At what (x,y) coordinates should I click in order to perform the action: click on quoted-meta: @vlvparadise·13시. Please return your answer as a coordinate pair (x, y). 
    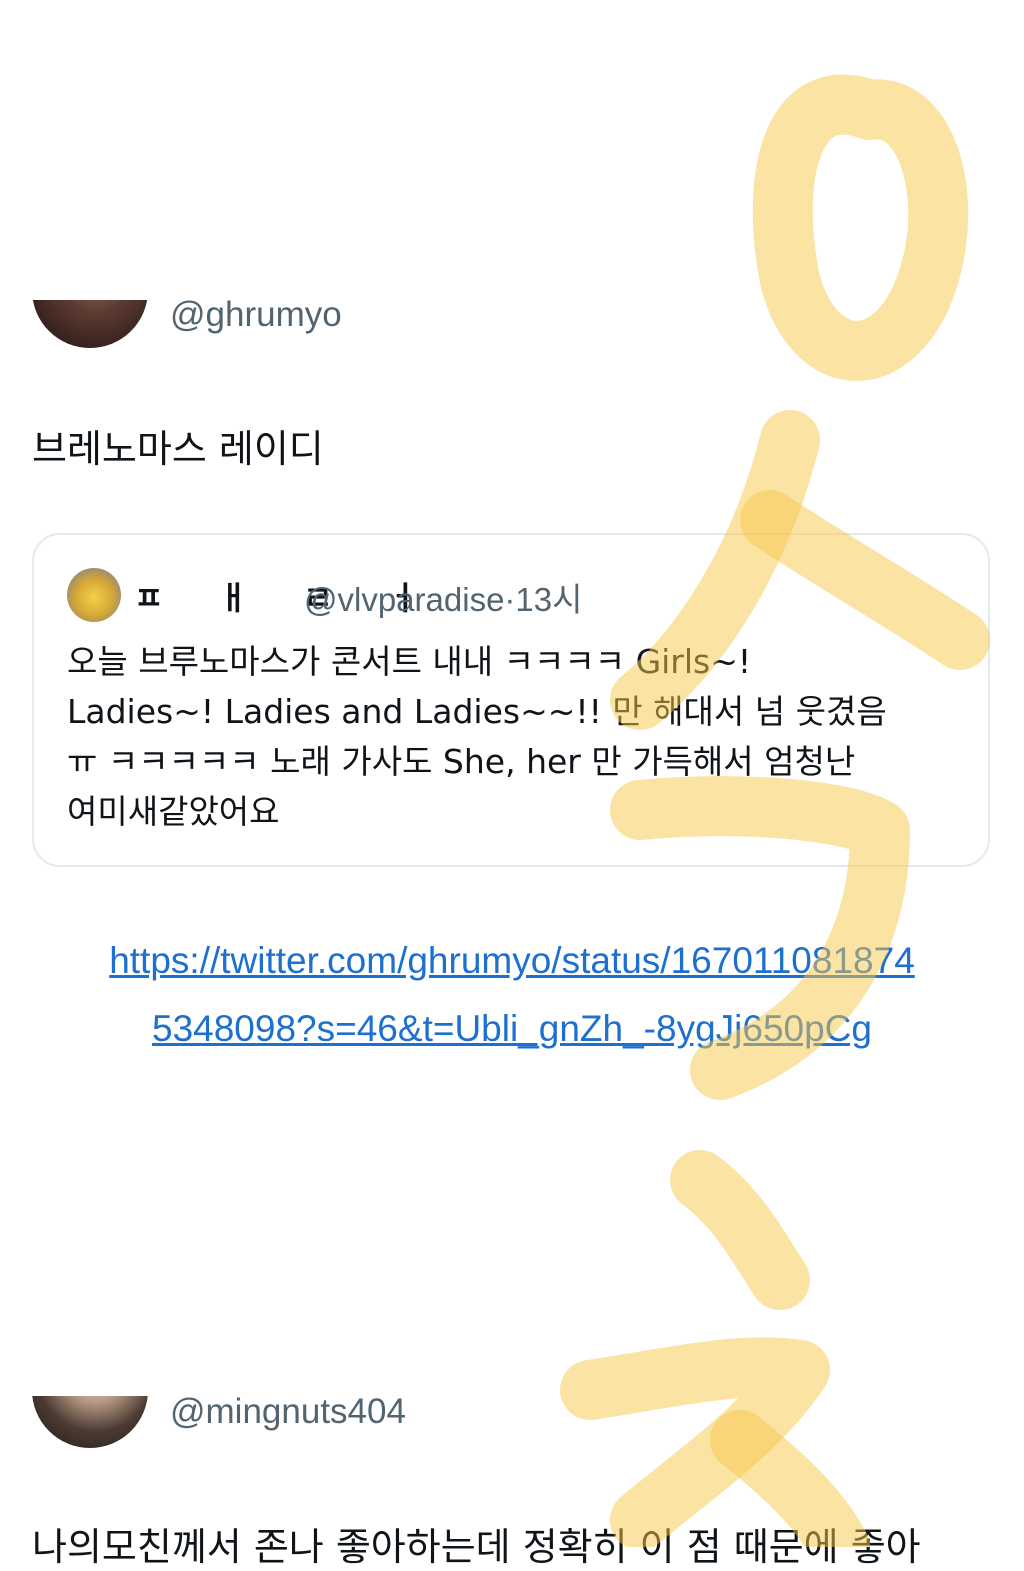
    Looking at the image, I should click on (443, 597).